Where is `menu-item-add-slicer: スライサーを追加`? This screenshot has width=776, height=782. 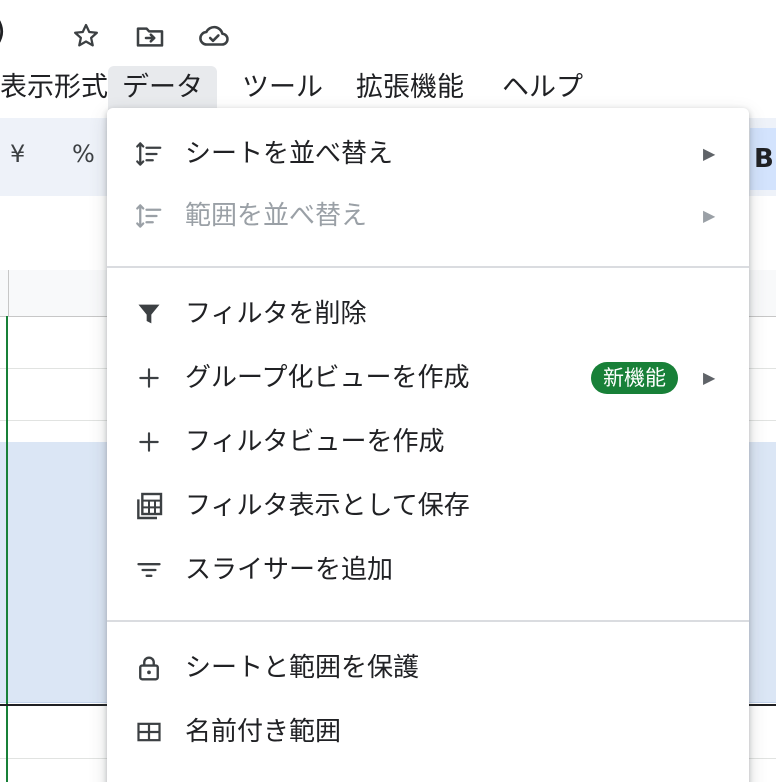 menu-item-add-slicer: スライサーを追加 is located at coordinates (428, 570).